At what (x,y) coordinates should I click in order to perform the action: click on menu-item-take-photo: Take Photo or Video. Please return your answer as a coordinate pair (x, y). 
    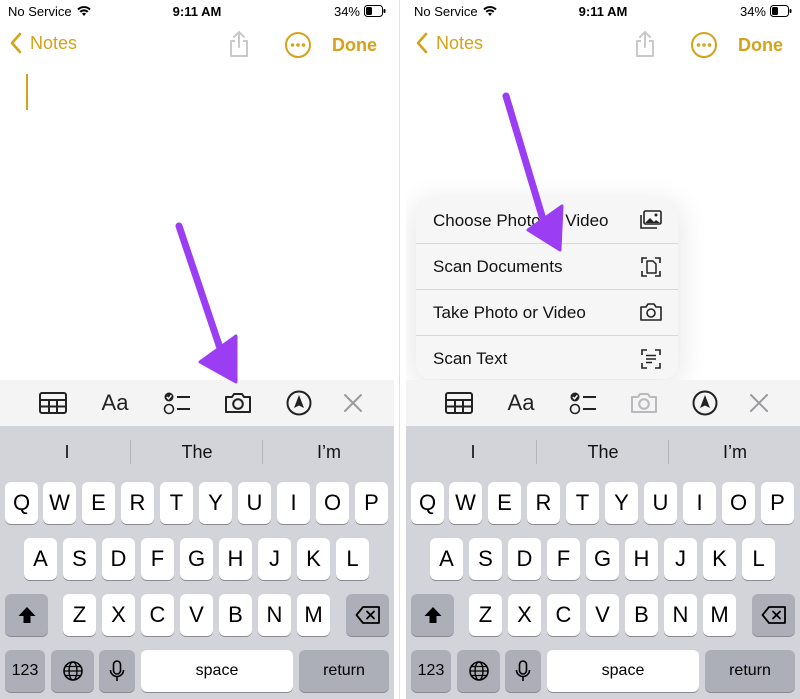
    Looking at the image, I should click on (547, 313).